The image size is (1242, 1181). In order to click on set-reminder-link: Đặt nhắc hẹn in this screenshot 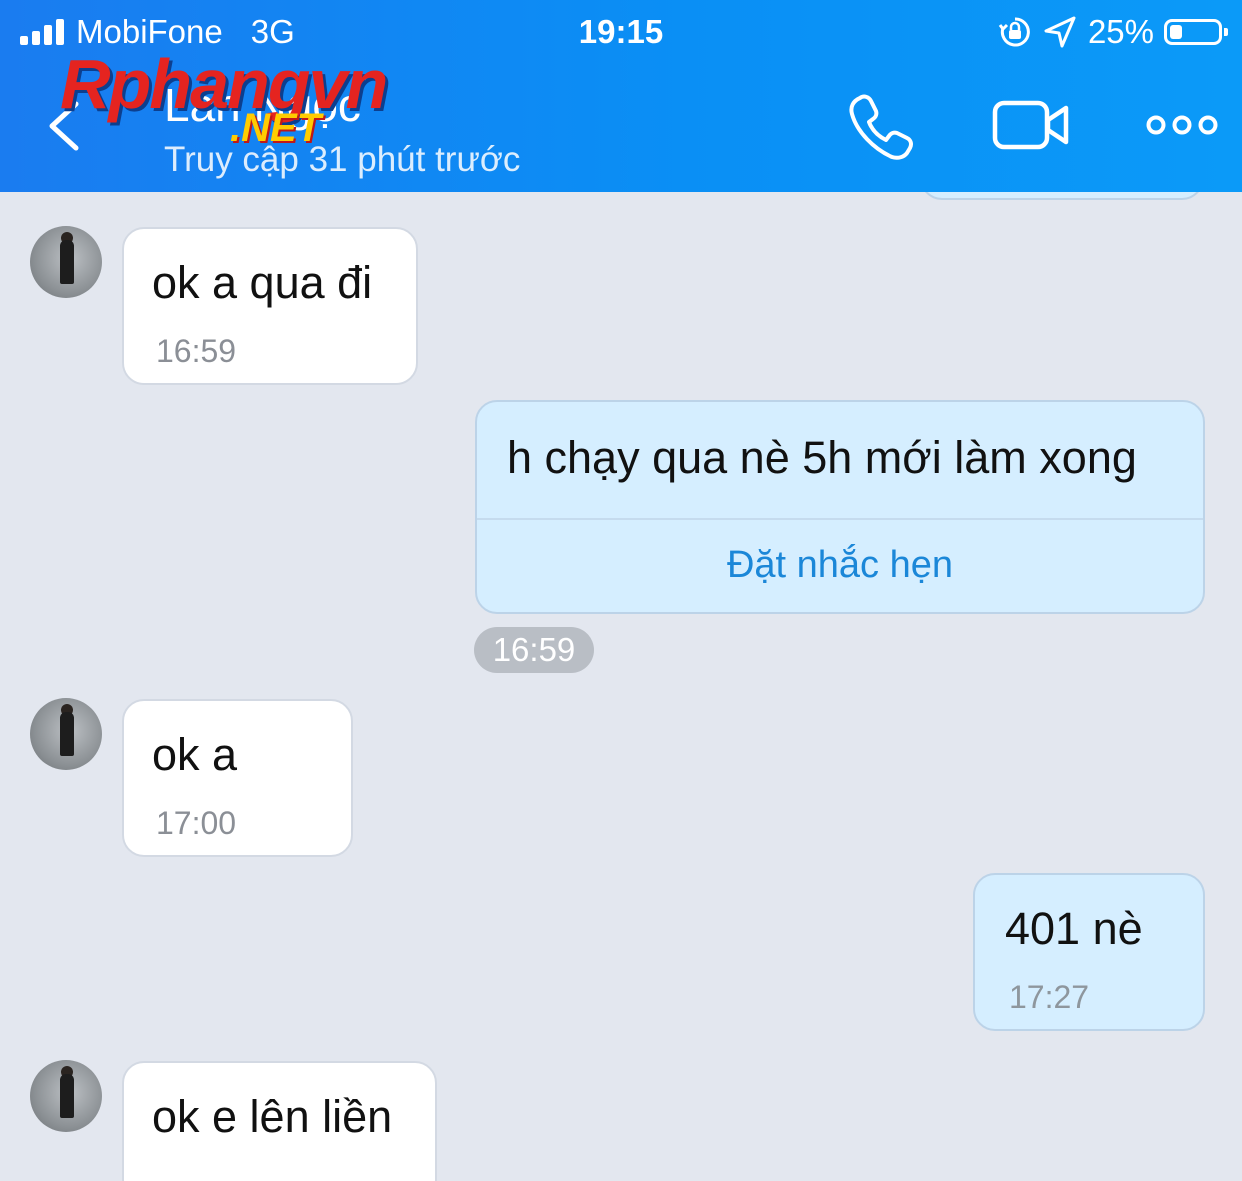, I will do `click(840, 565)`.